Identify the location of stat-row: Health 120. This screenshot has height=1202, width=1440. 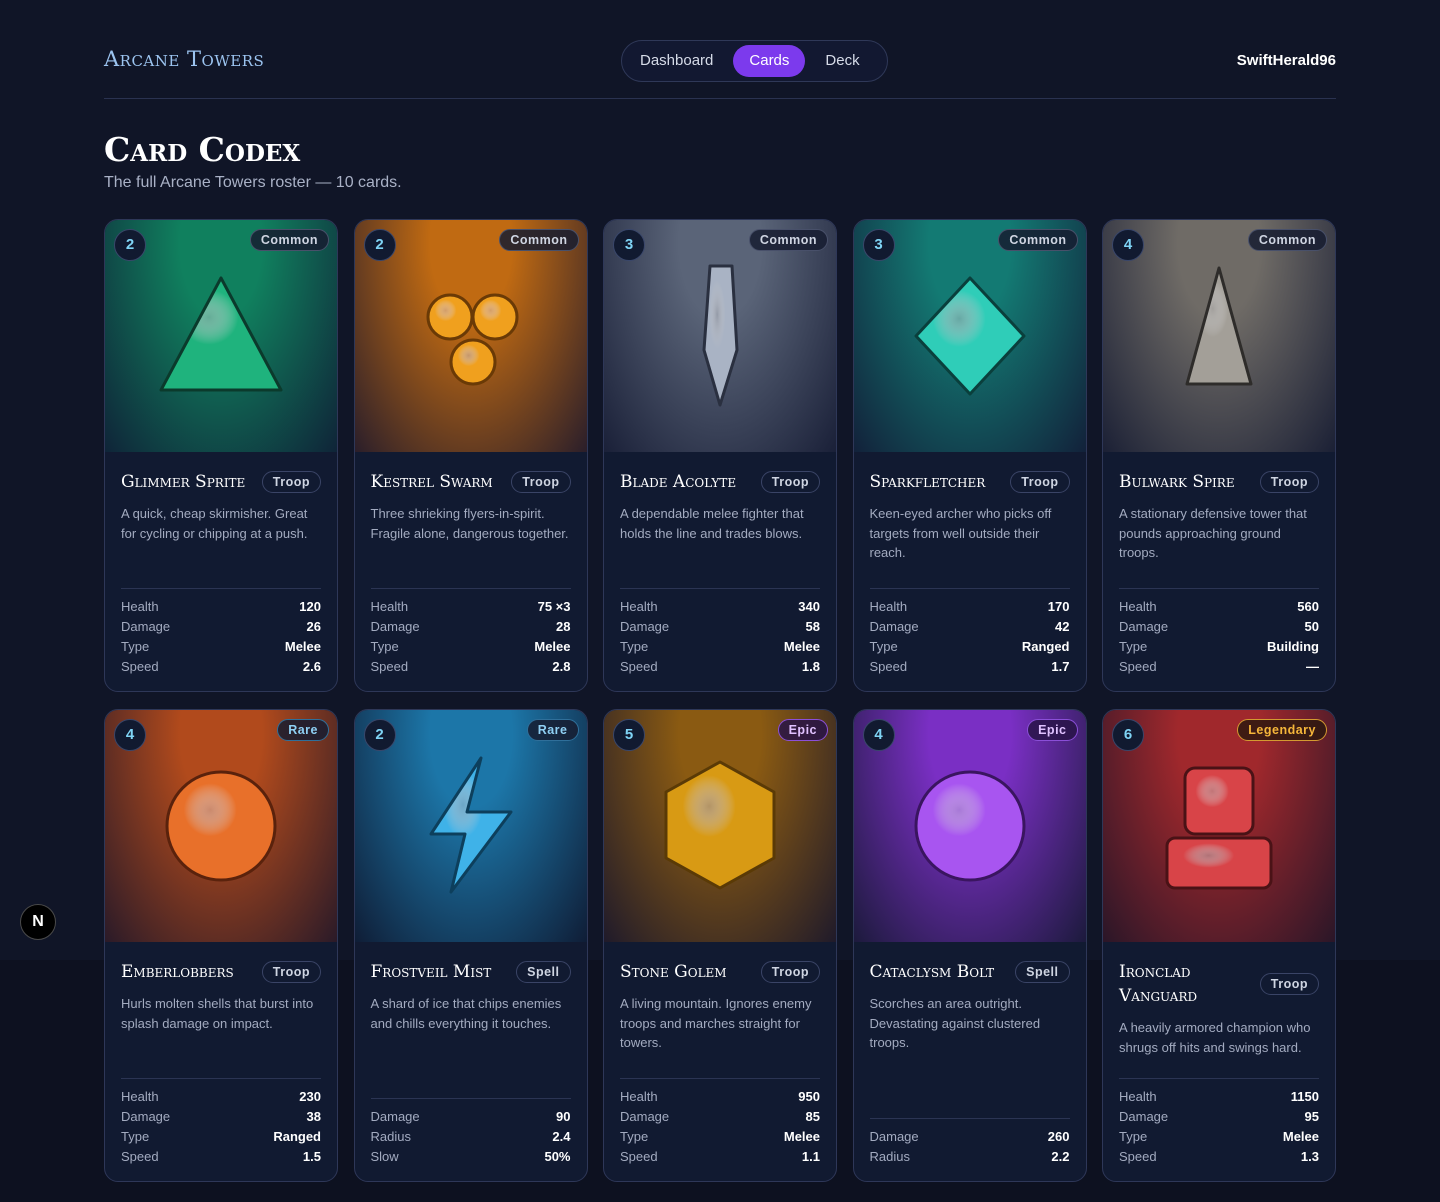
(221, 607).